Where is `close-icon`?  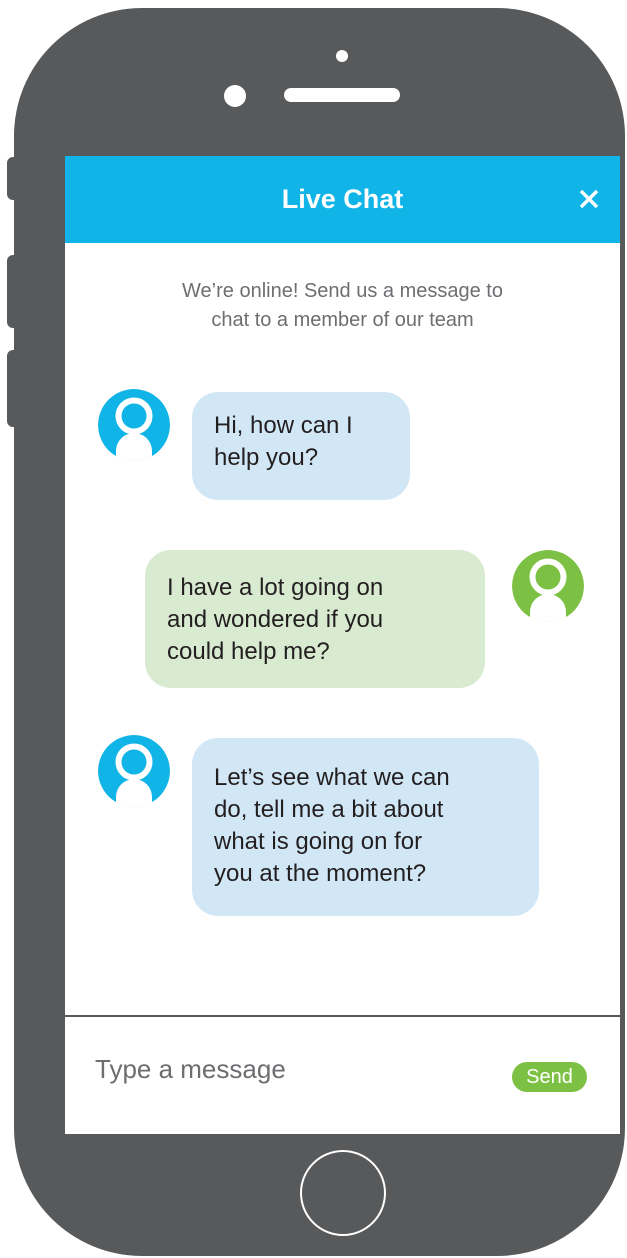 close-icon is located at coordinates (589, 199).